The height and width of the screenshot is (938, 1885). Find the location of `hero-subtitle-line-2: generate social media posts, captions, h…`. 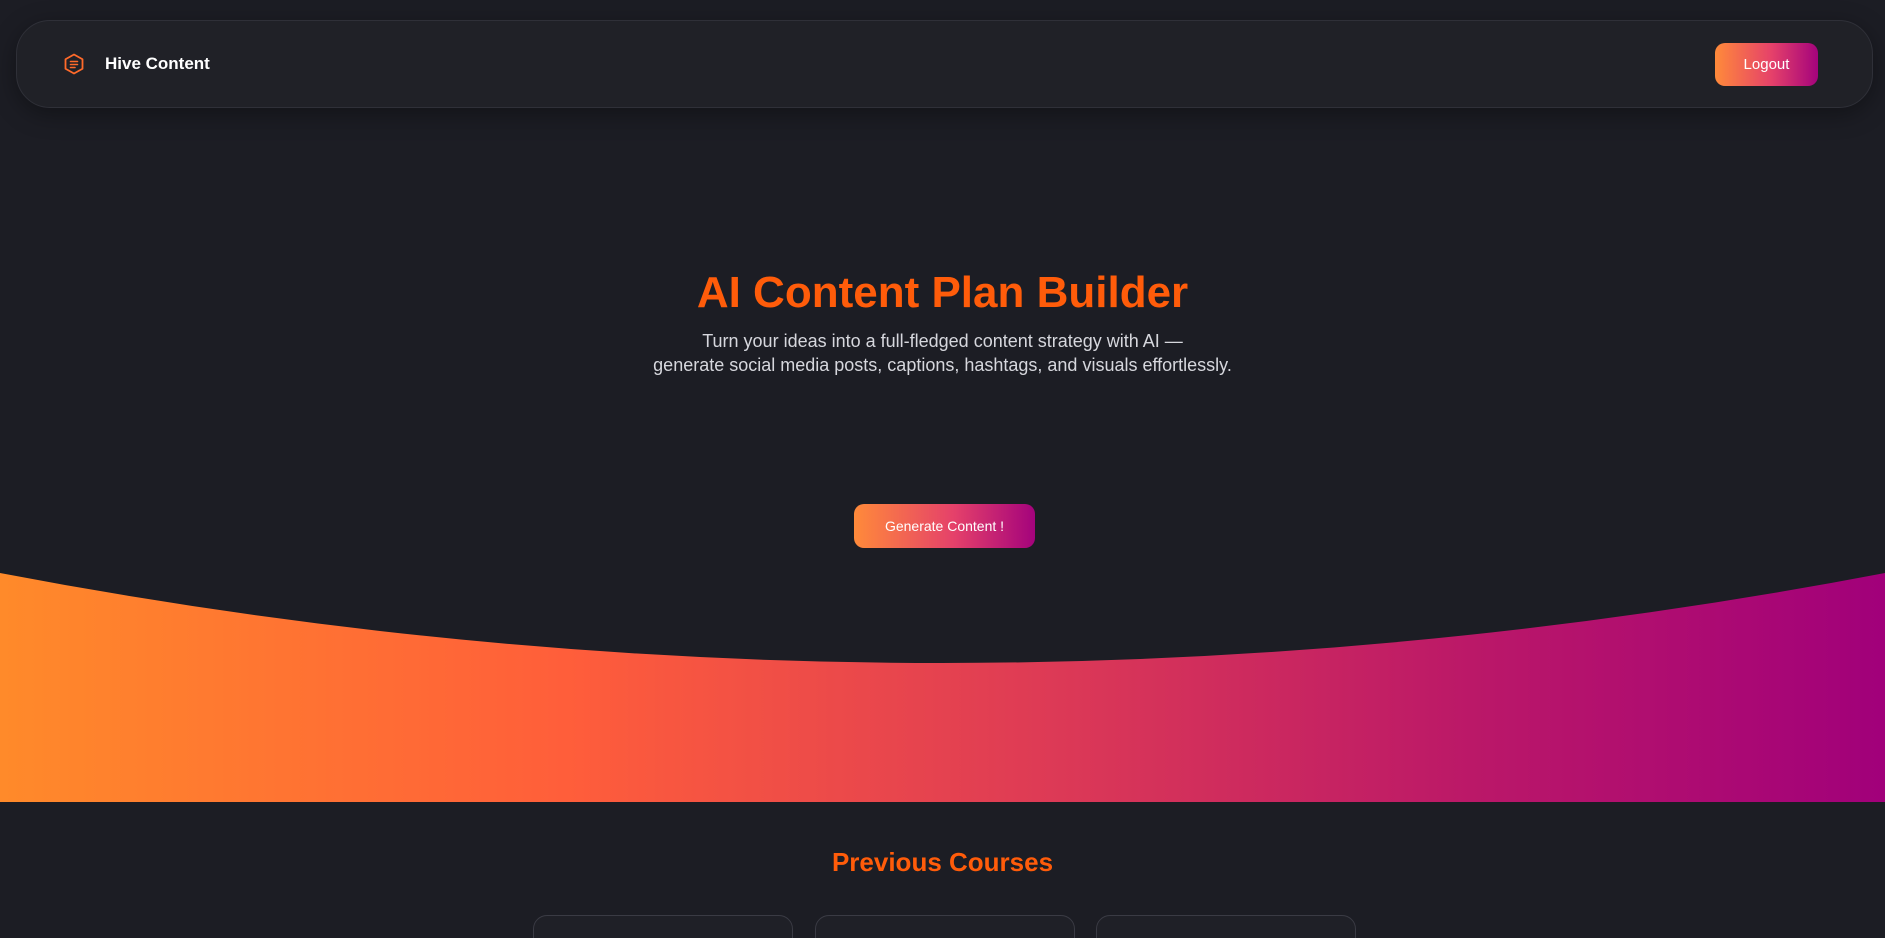

hero-subtitle-line-2: generate social media posts, captions, h… is located at coordinates (942, 365).